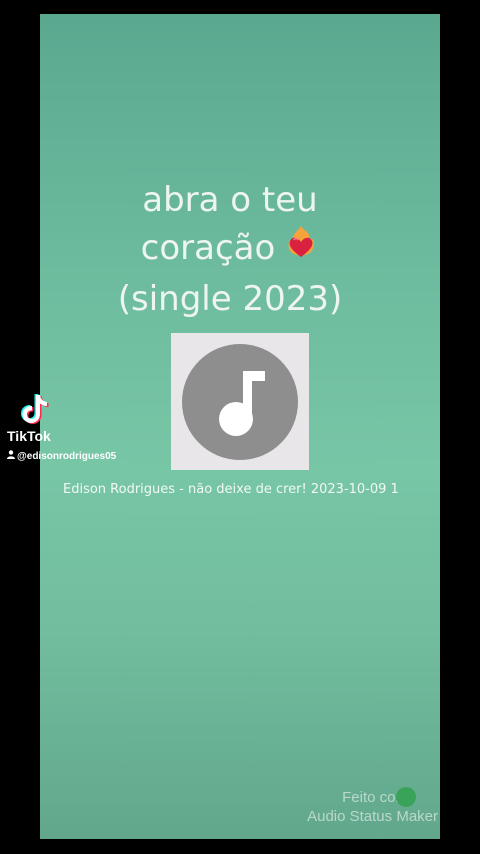 The height and width of the screenshot is (854, 480). I want to click on album-cover, so click(240, 401).